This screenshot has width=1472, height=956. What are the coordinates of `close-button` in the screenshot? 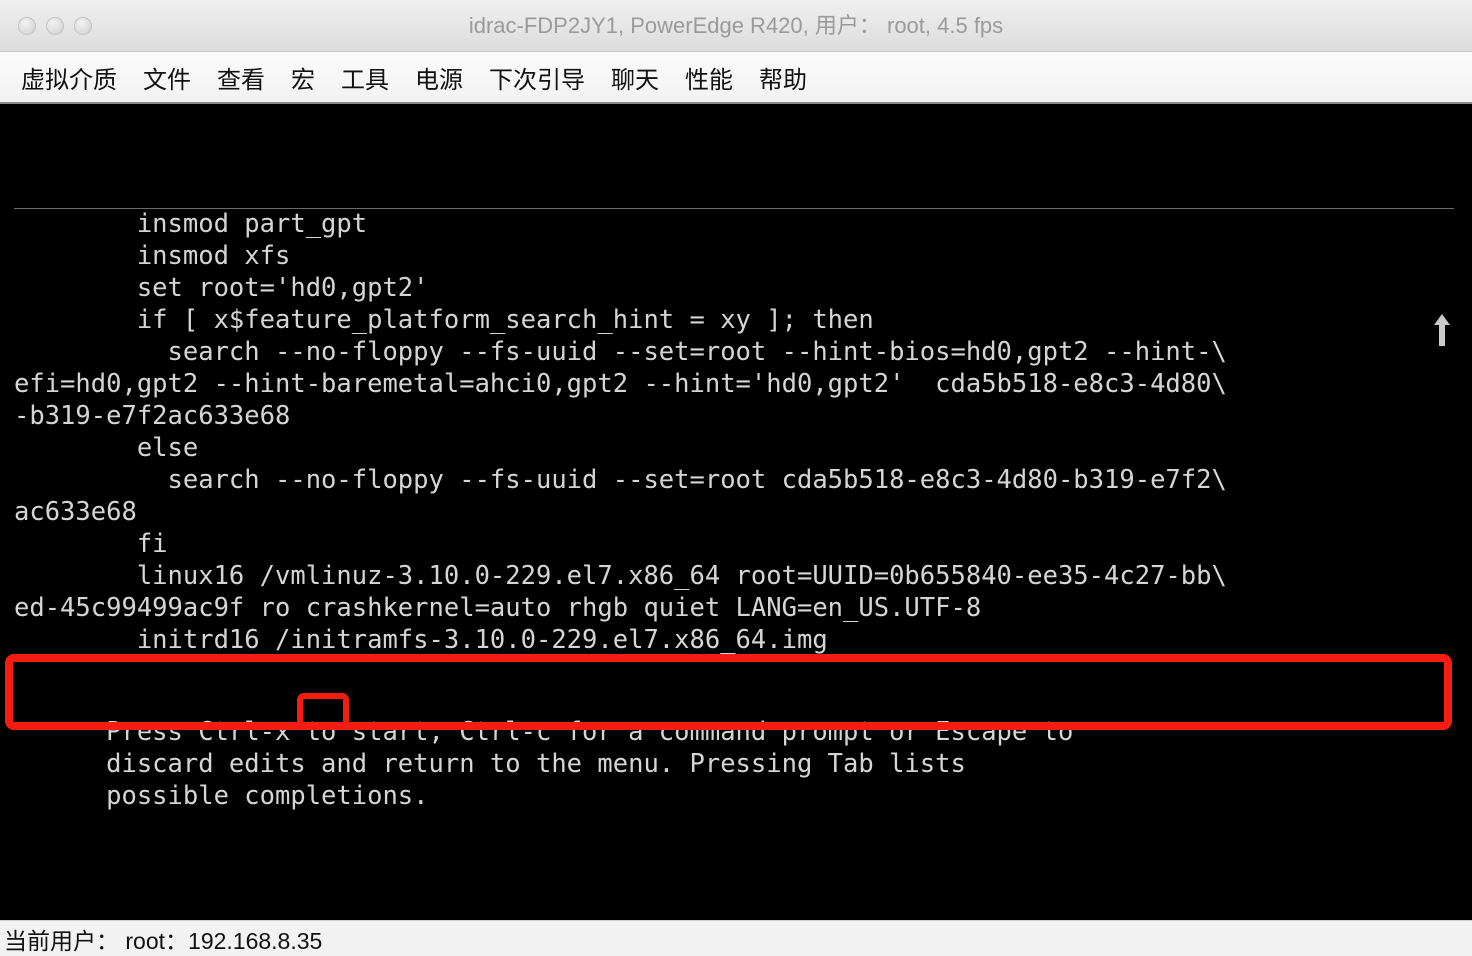 It's located at (27, 25).